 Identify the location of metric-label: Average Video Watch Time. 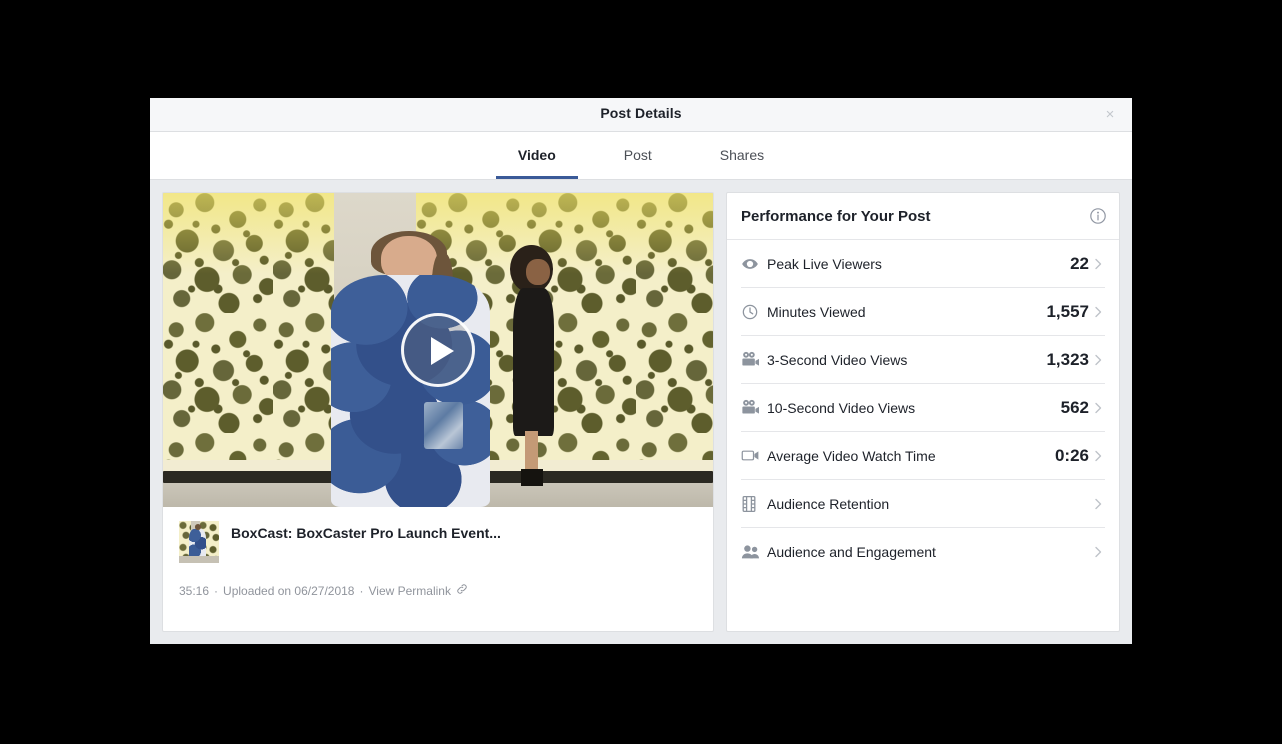
(851, 455).